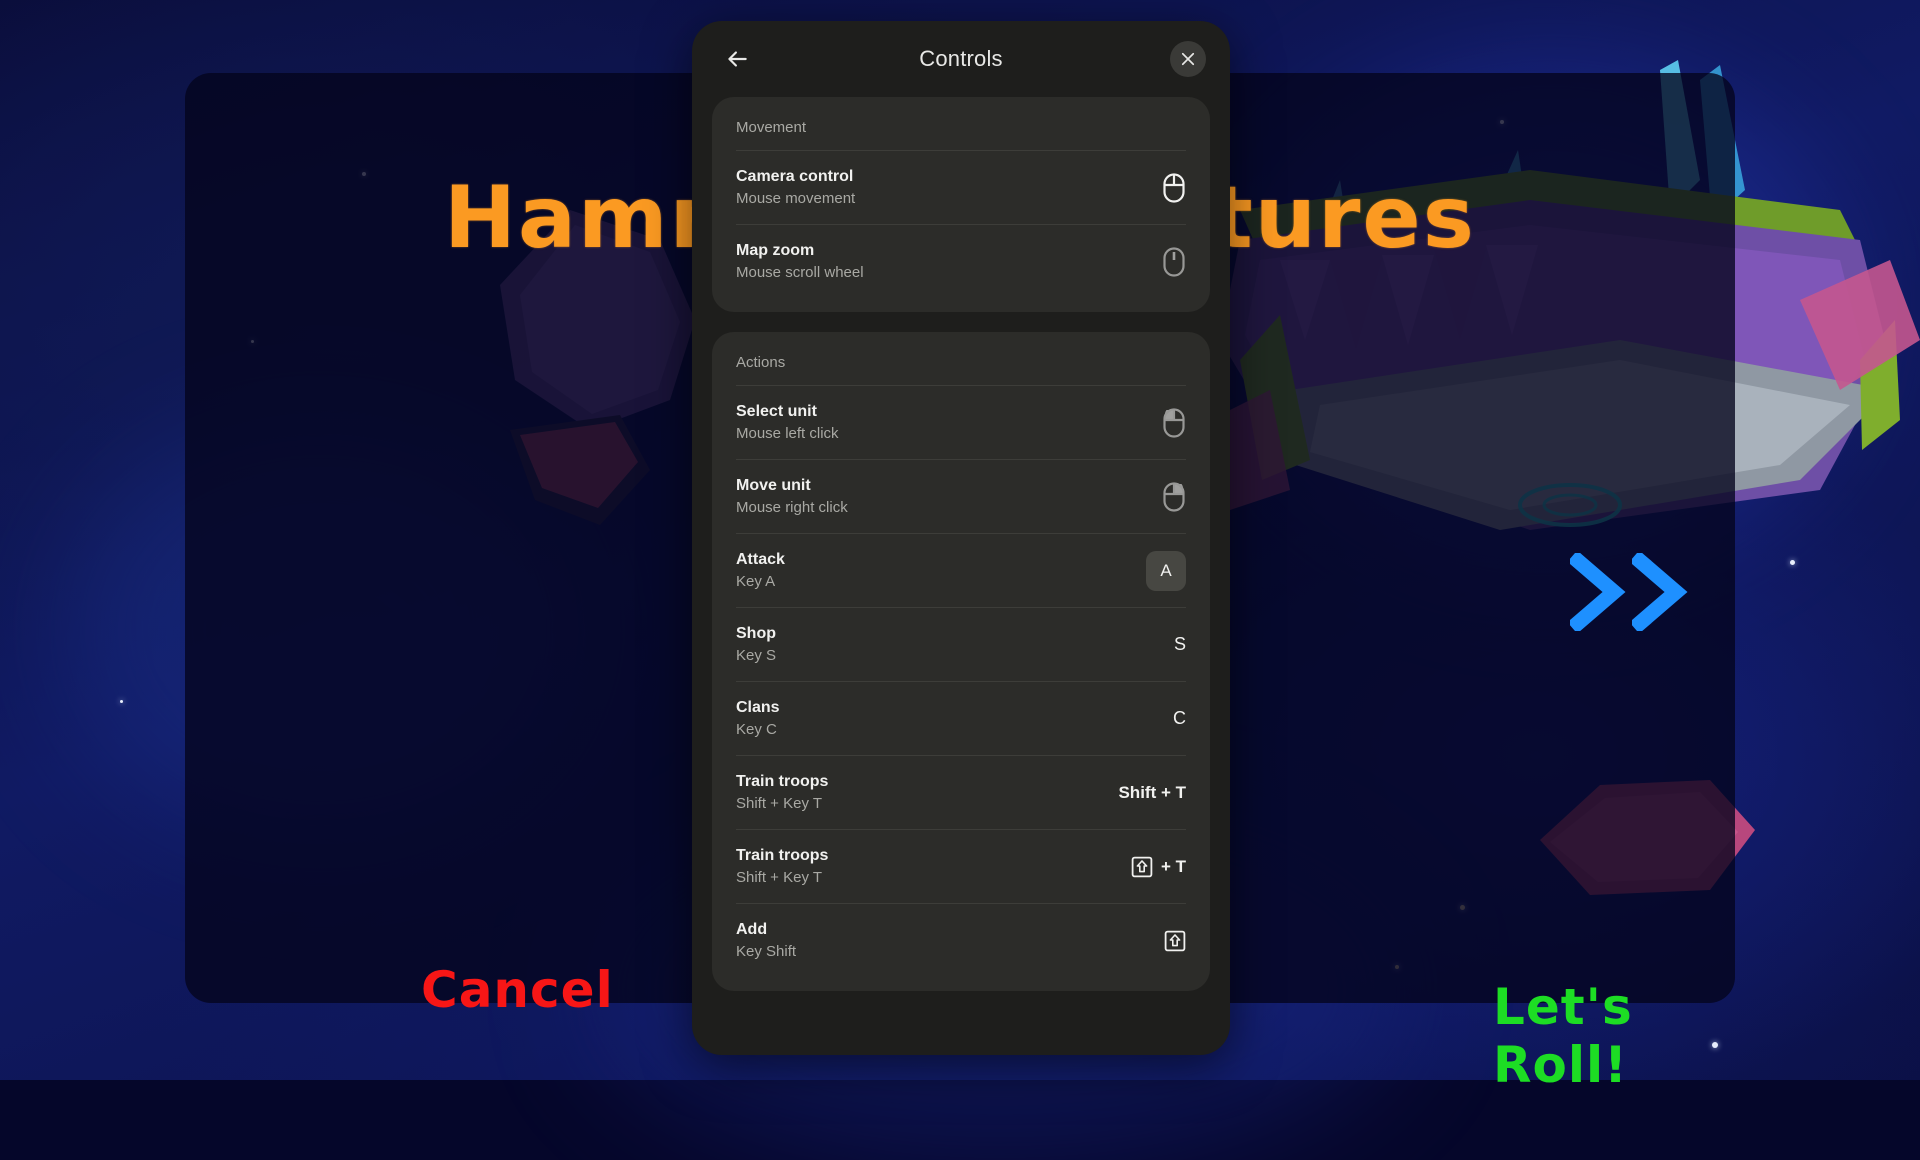  I want to click on close-button, so click(1188, 59).